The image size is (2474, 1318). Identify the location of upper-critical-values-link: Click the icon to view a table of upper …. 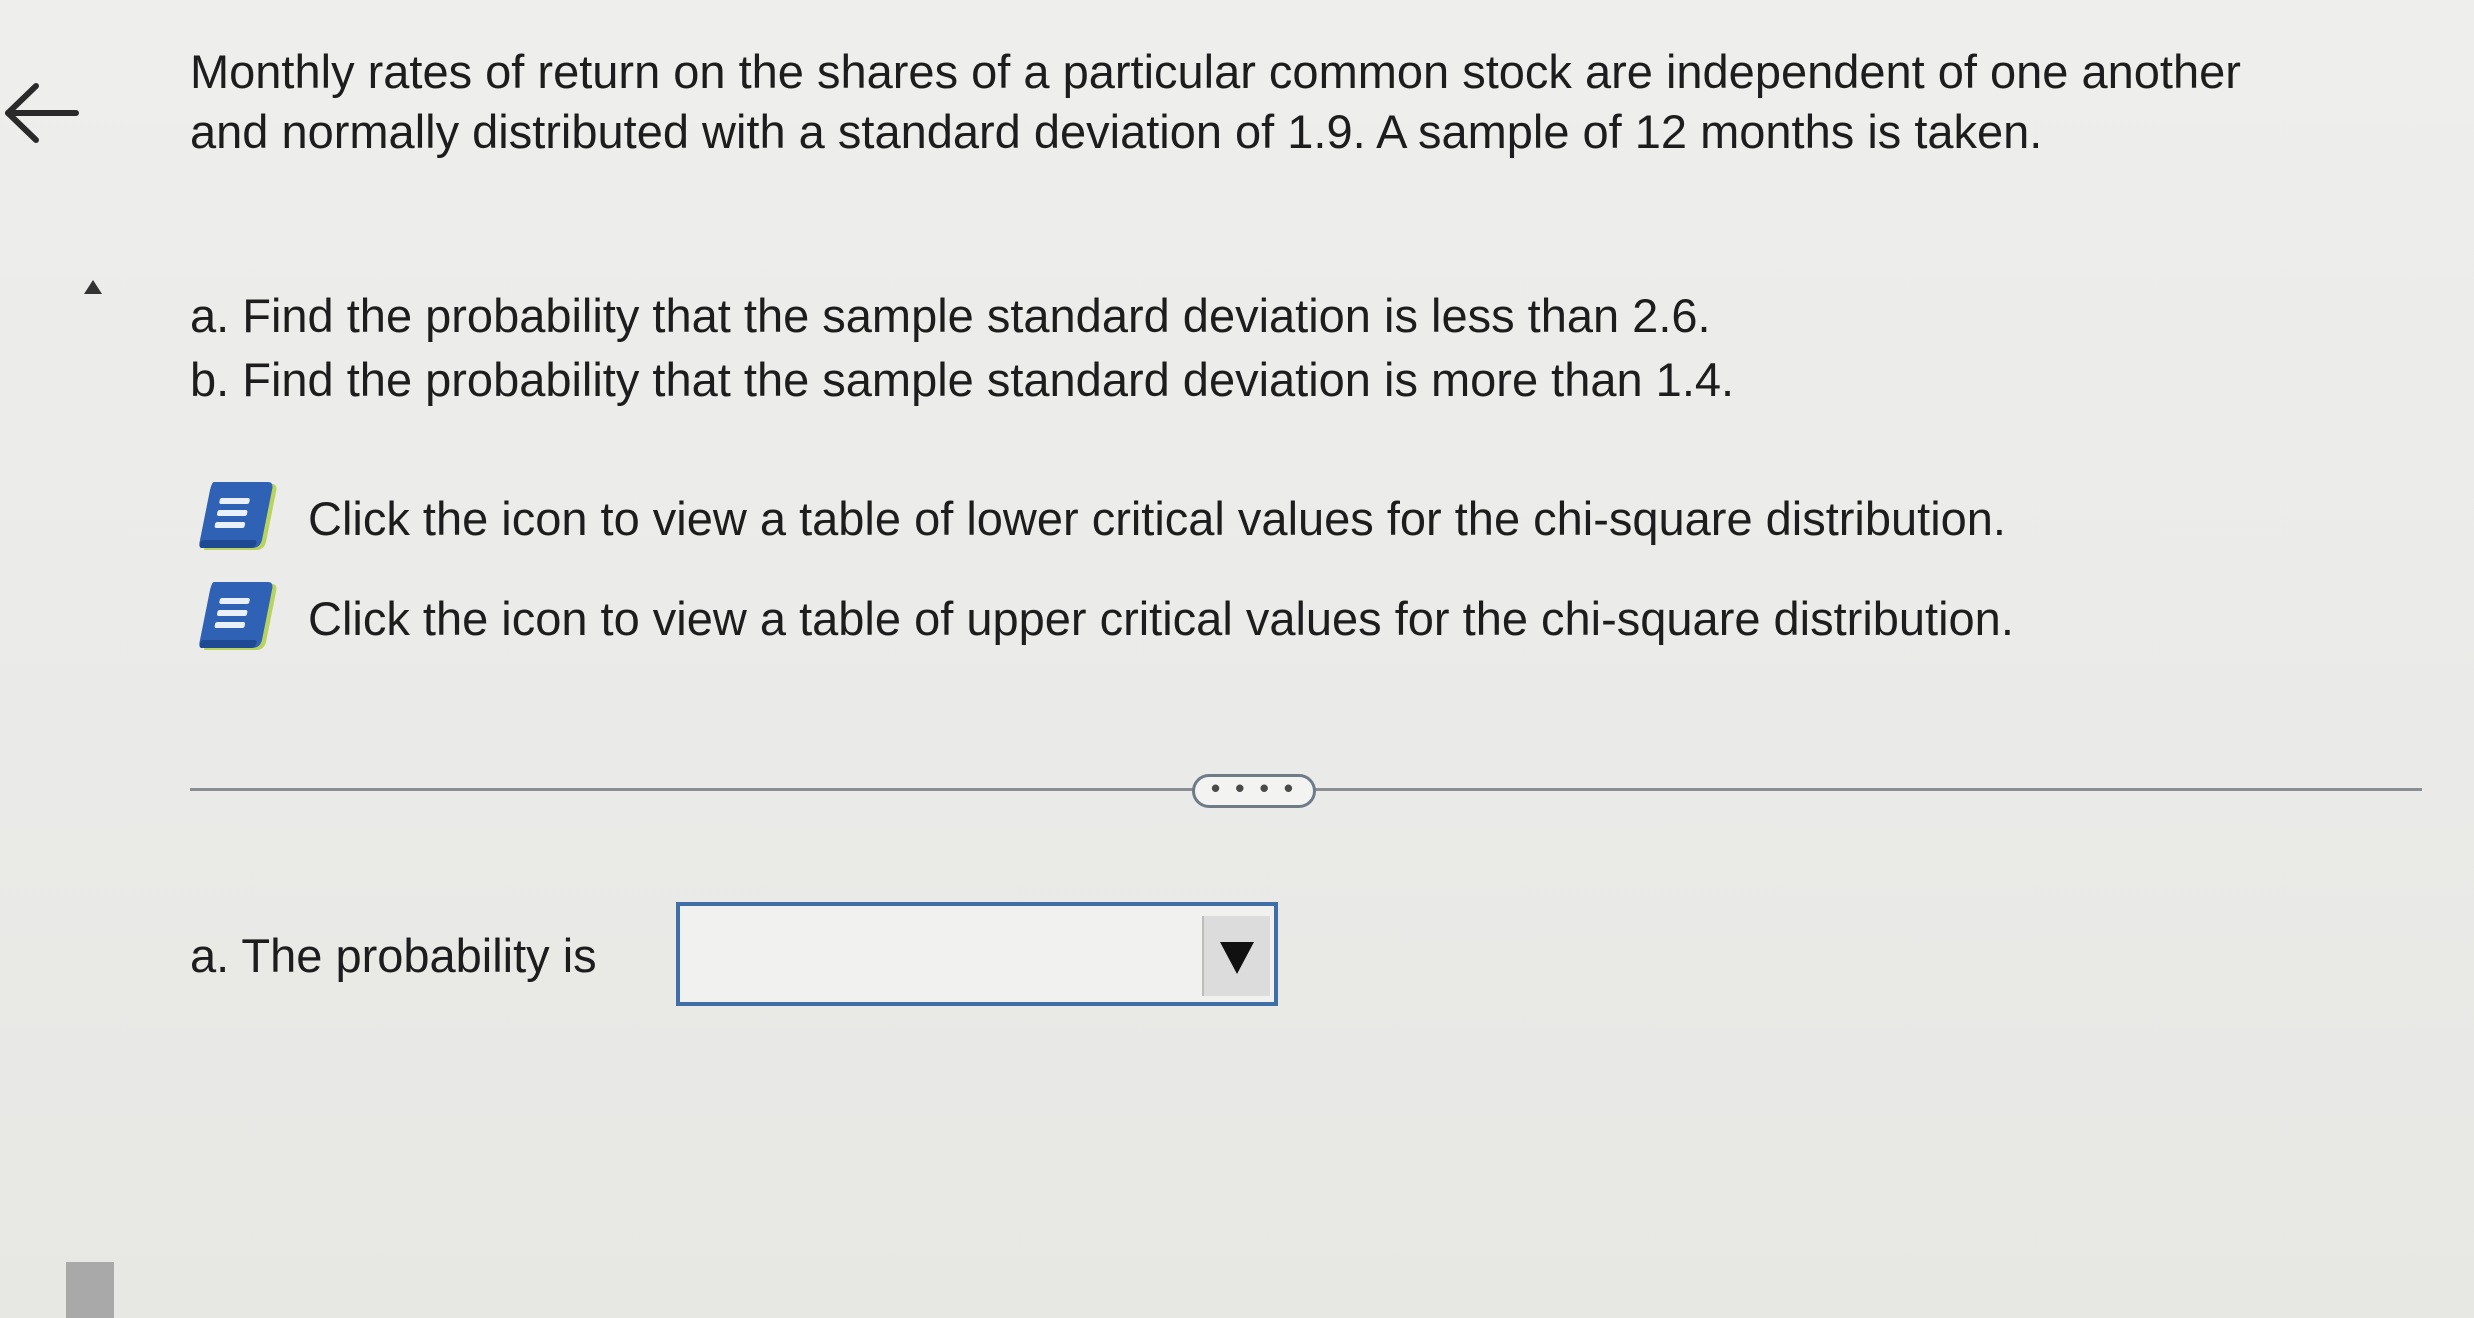
(1105, 618).